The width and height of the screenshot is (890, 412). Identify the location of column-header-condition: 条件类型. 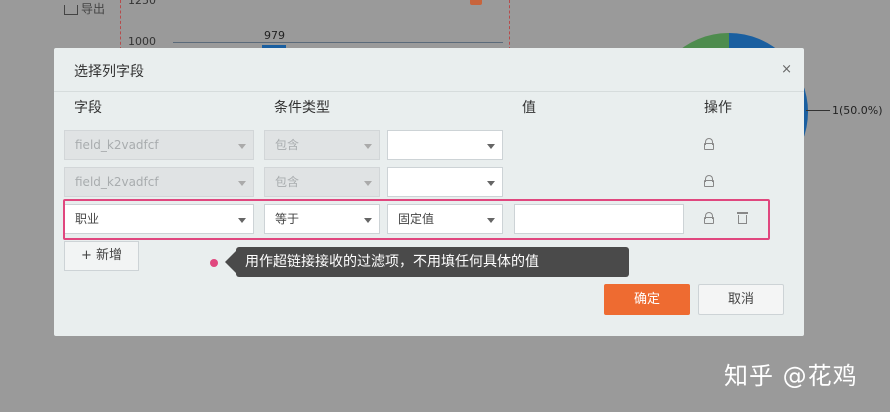
(302, 108).